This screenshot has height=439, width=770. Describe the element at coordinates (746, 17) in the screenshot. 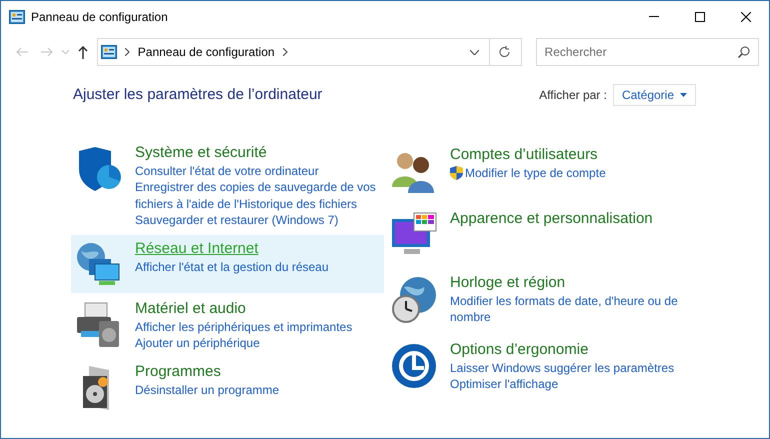

I see `close-icon` at that location.